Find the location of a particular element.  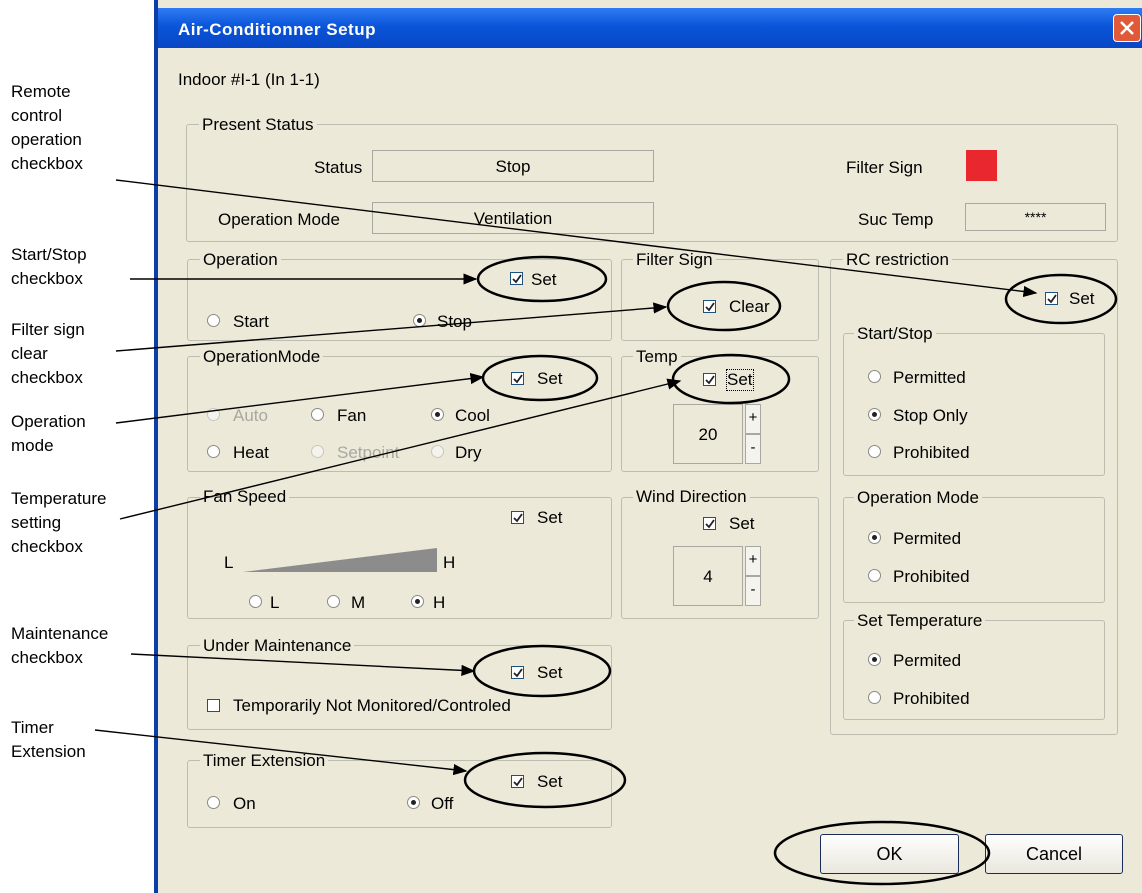

operation-legend: Operation is located at coordinates (240, 260).